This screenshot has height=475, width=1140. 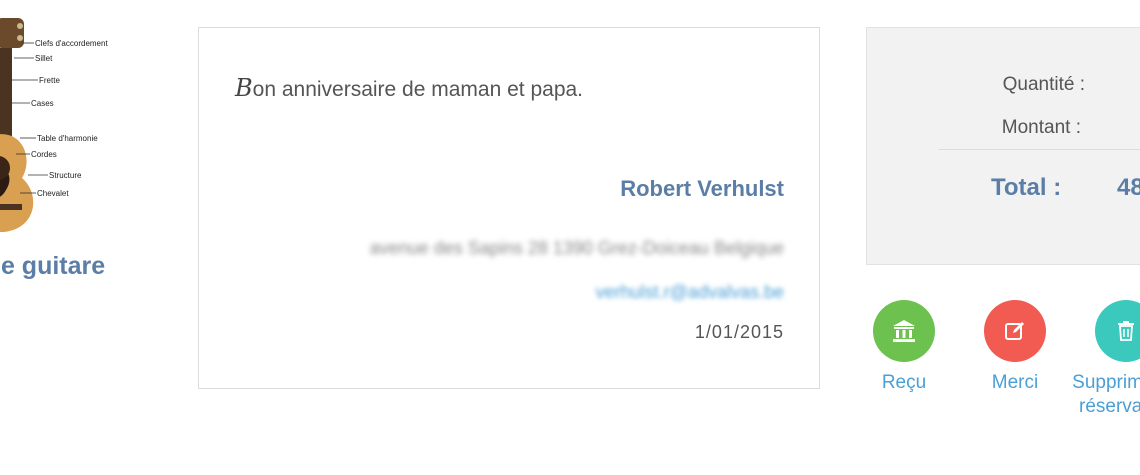 I want to click on delete-circle, so click(x=1117, y=331).